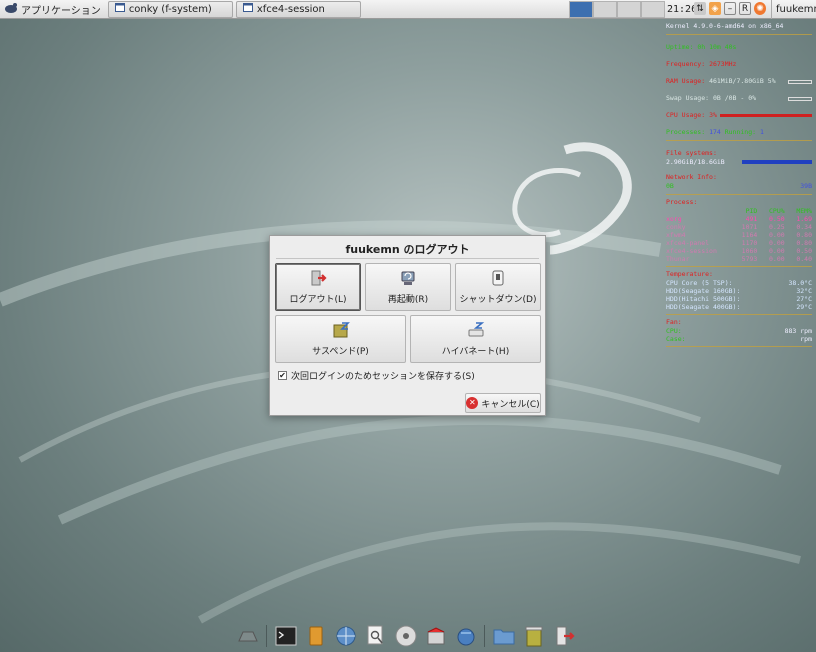  I want to click on cpu-bar, so click(766, 115).